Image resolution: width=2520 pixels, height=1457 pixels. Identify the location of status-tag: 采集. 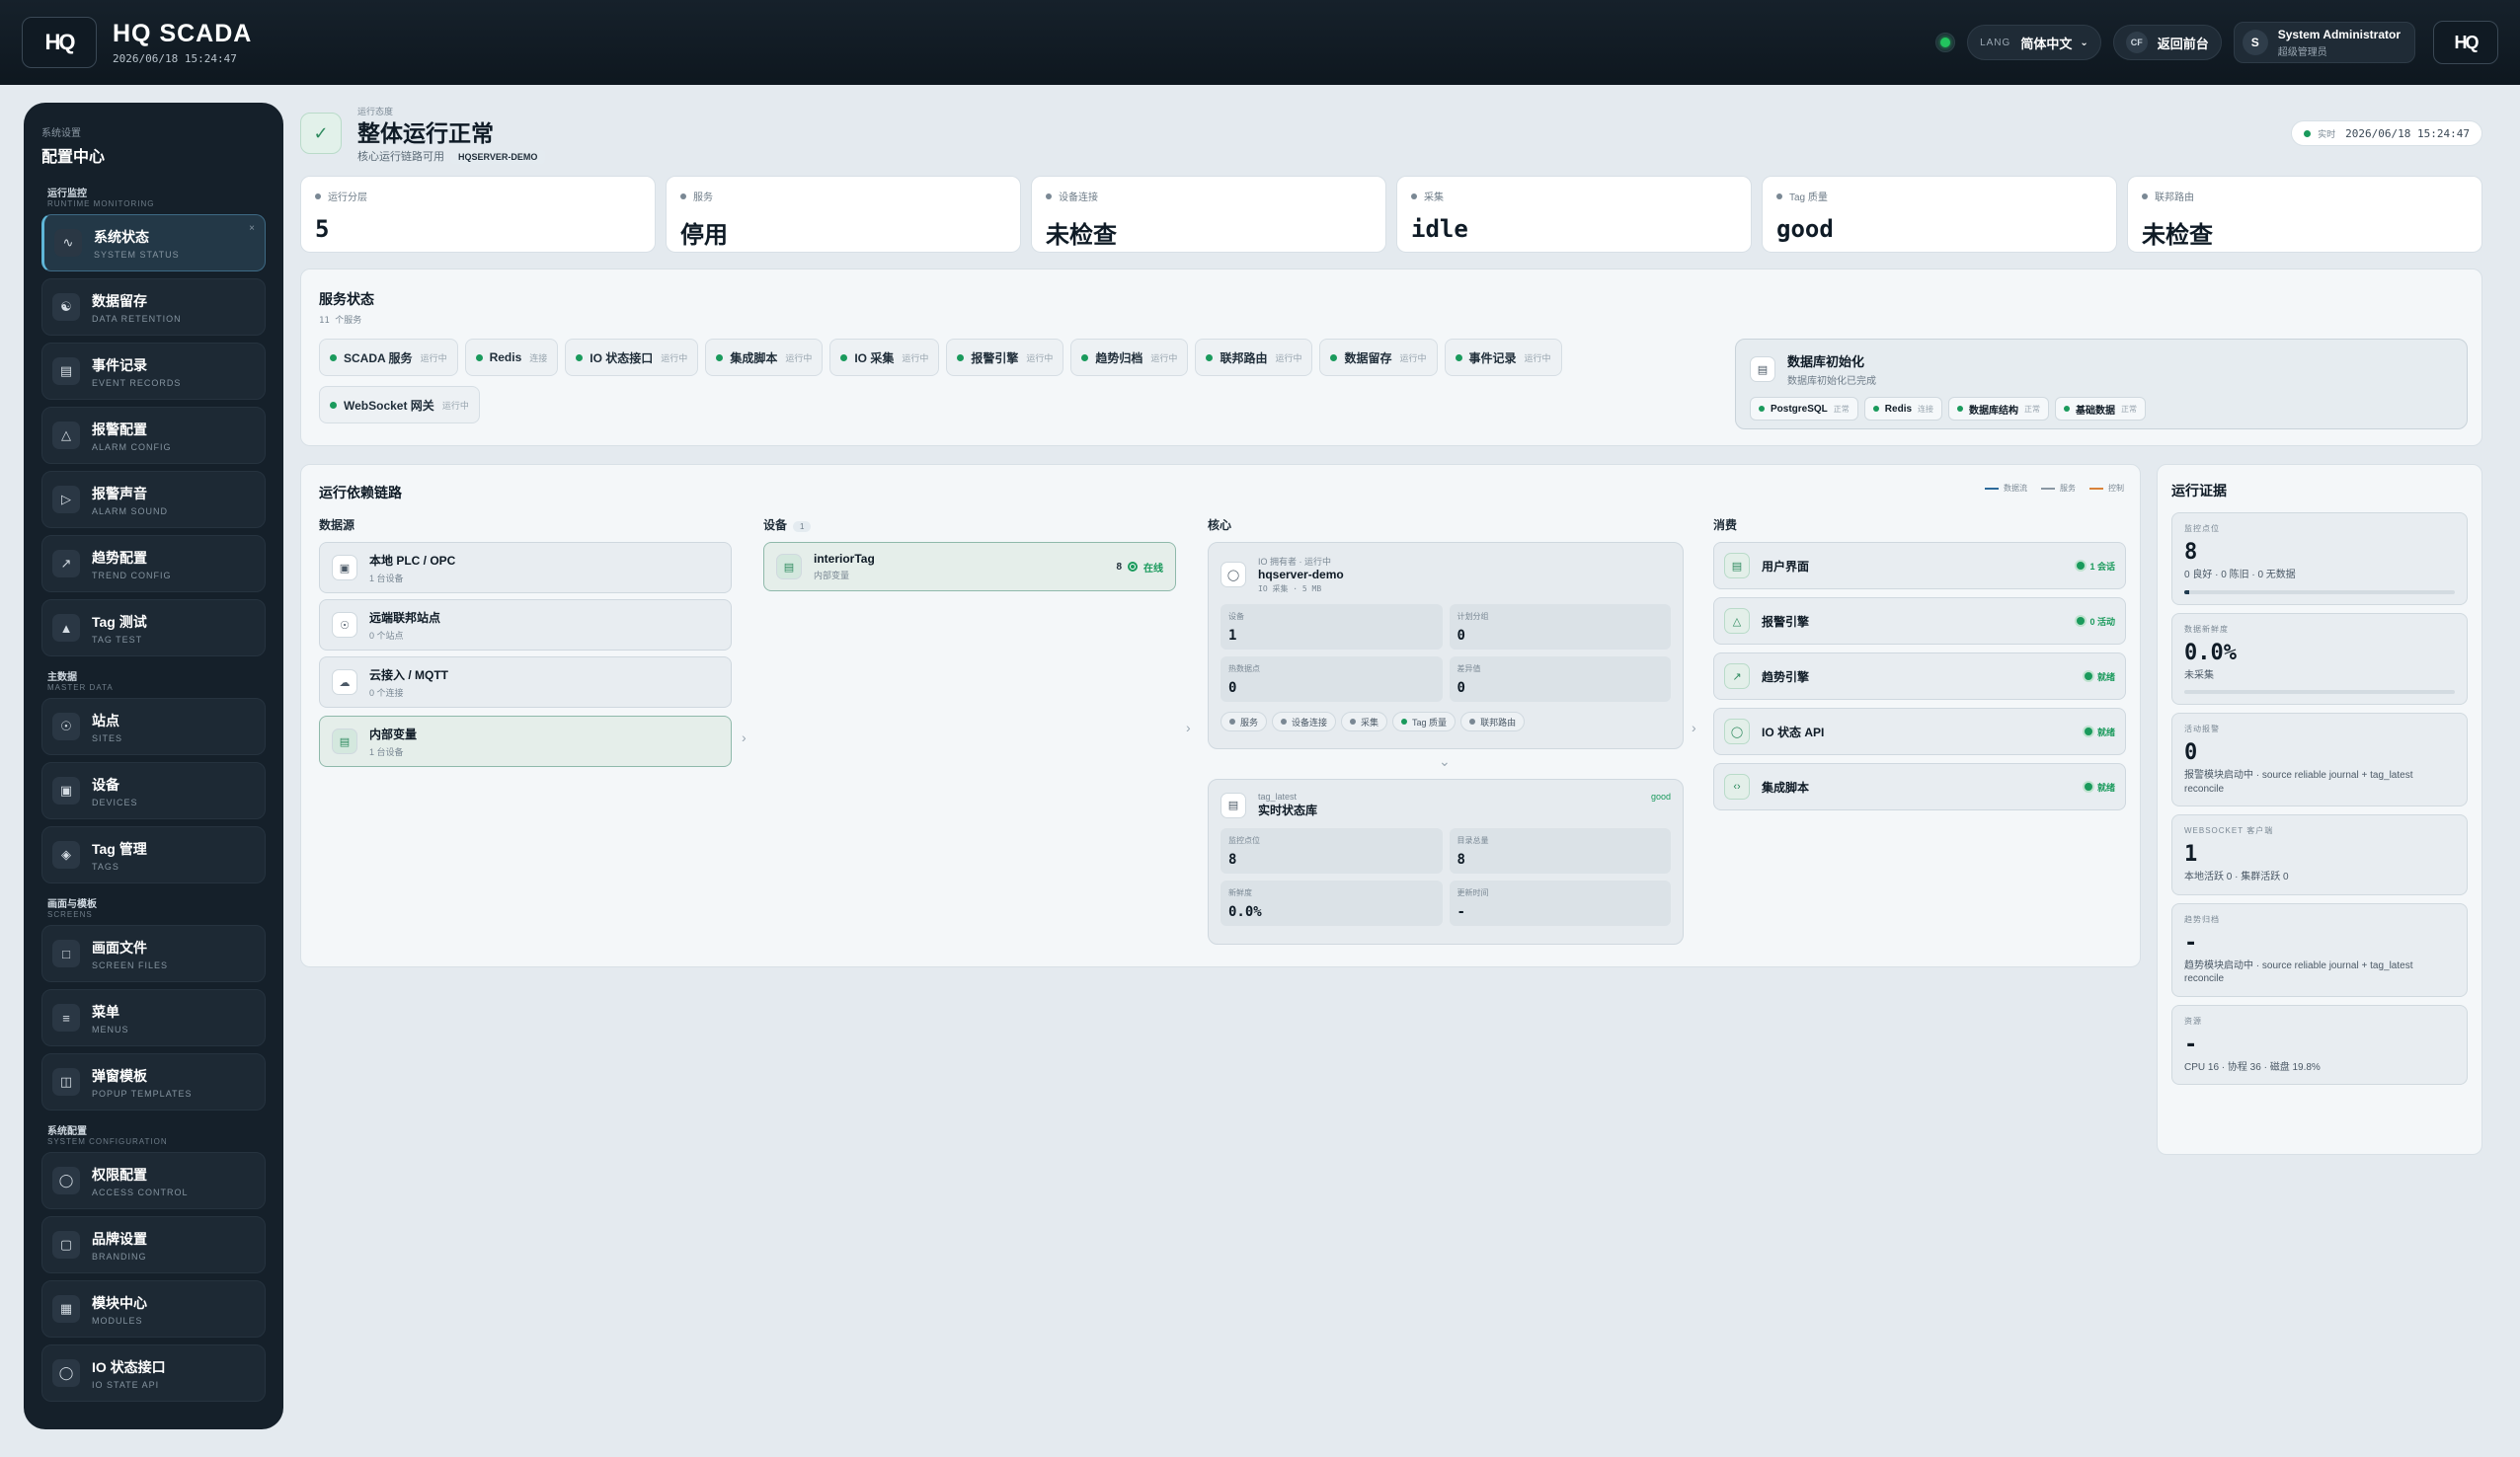
(1364, 721).